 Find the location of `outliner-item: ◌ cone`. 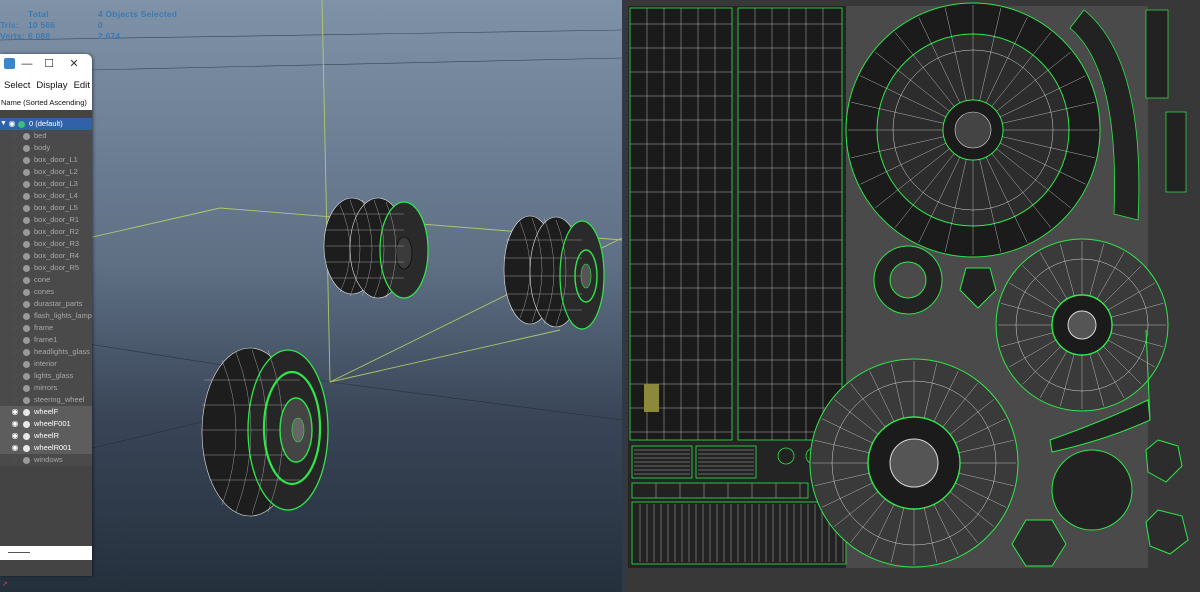

outliner-item: ◌ cone is located at coordinates (46, 280).